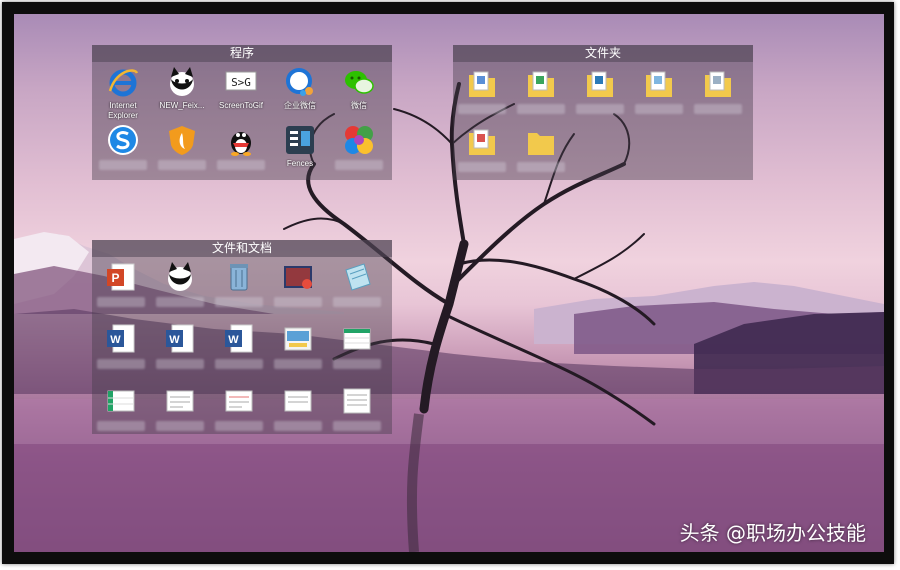 This screenshot has height=570, width=900. I want to click on fence-files-and-documents: 文件和文档 P W W W, so click(242, 337).